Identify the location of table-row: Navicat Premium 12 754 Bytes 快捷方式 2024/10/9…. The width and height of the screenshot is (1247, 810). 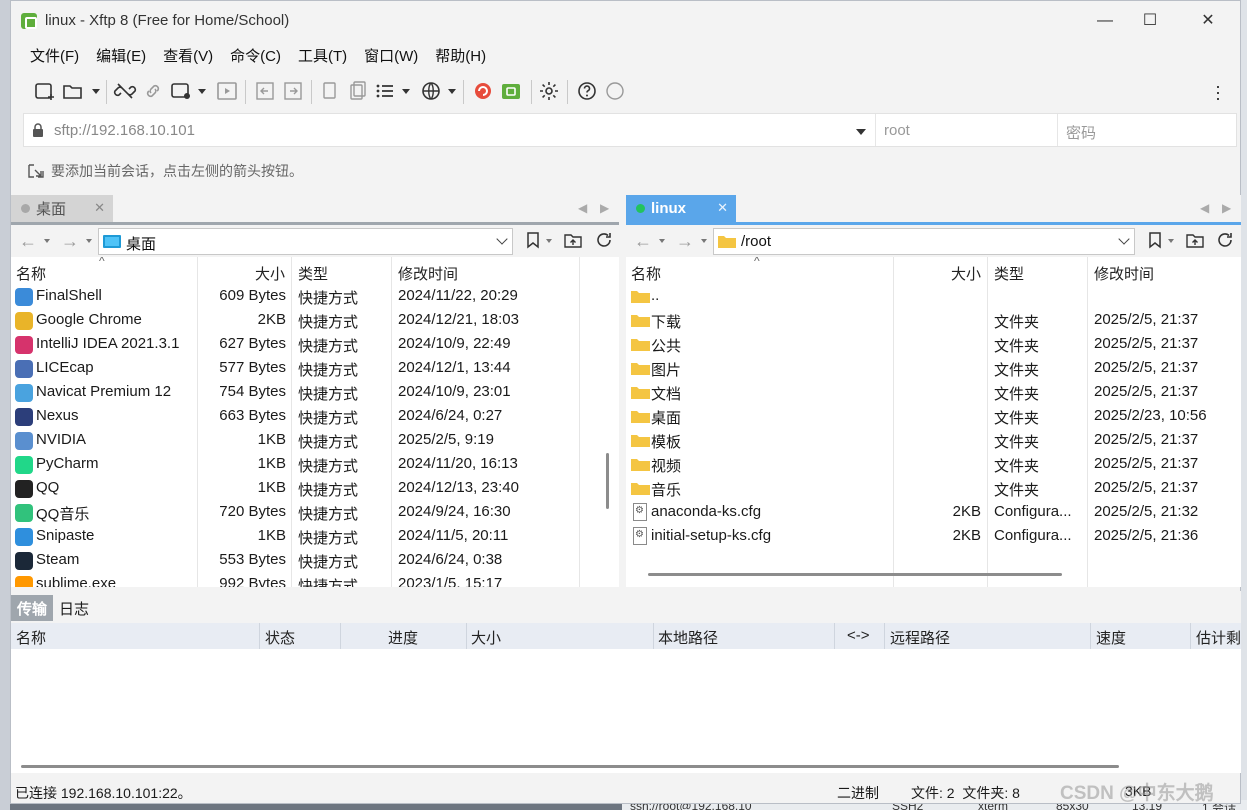
(315, 393).